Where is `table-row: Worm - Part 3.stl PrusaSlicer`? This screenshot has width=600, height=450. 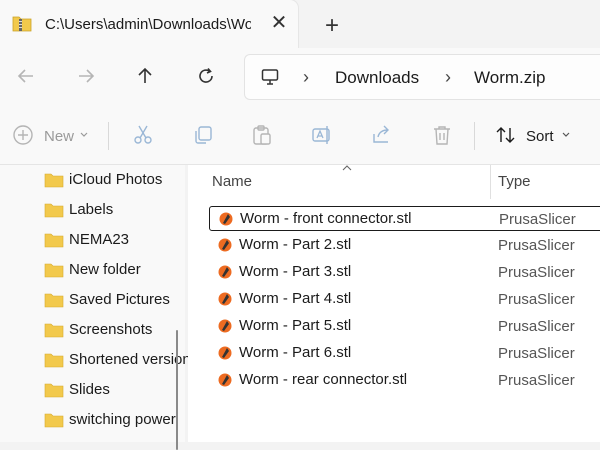 table-row: Worm - Part 3.stl PrusaSlicer is located at coordinates (404, 272).